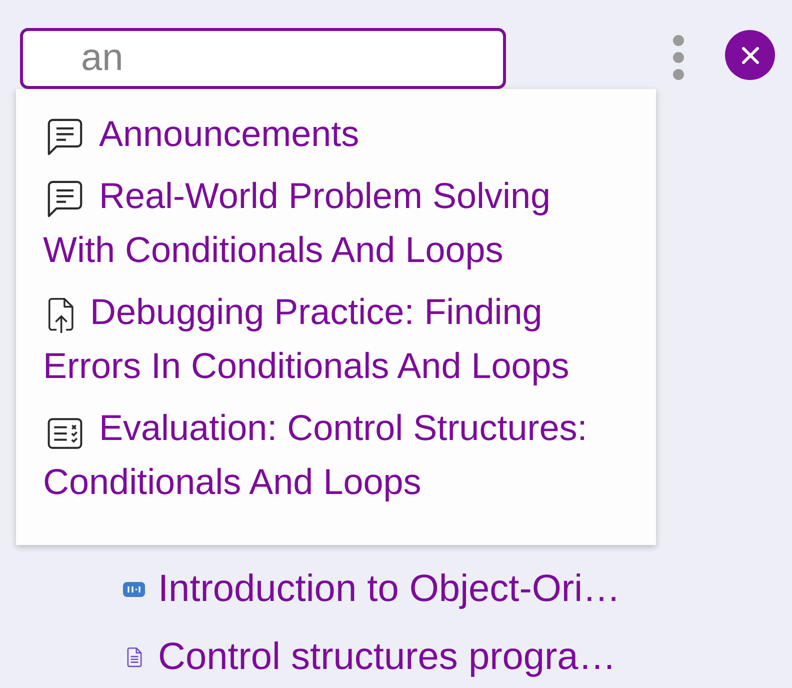  Describe the element at coordinates (263, 58) in the screenshot. I see `search-field: an` at that location.